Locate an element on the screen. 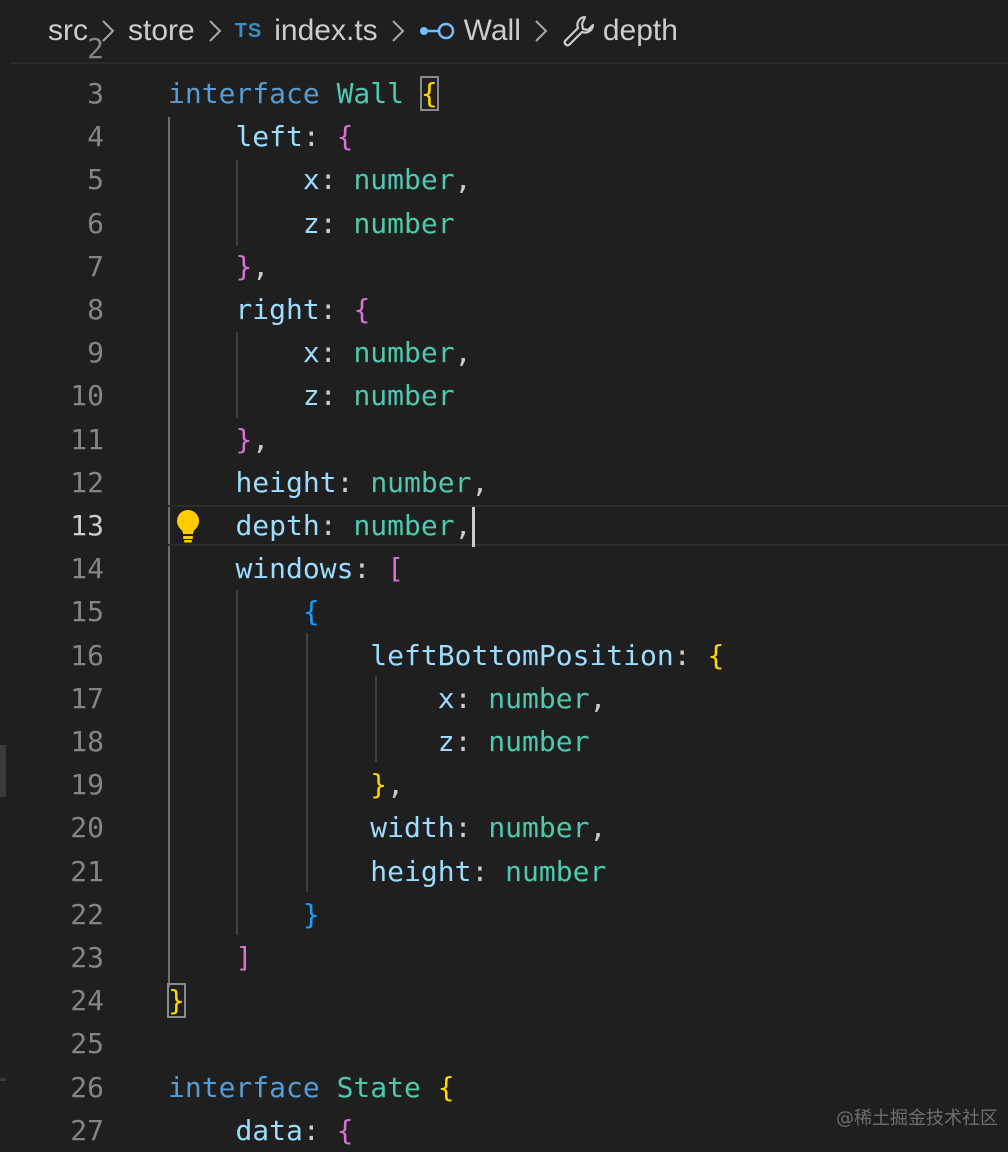 The image size is (1008, 1152). line-number: 23 is located at coordinates (87, 957).